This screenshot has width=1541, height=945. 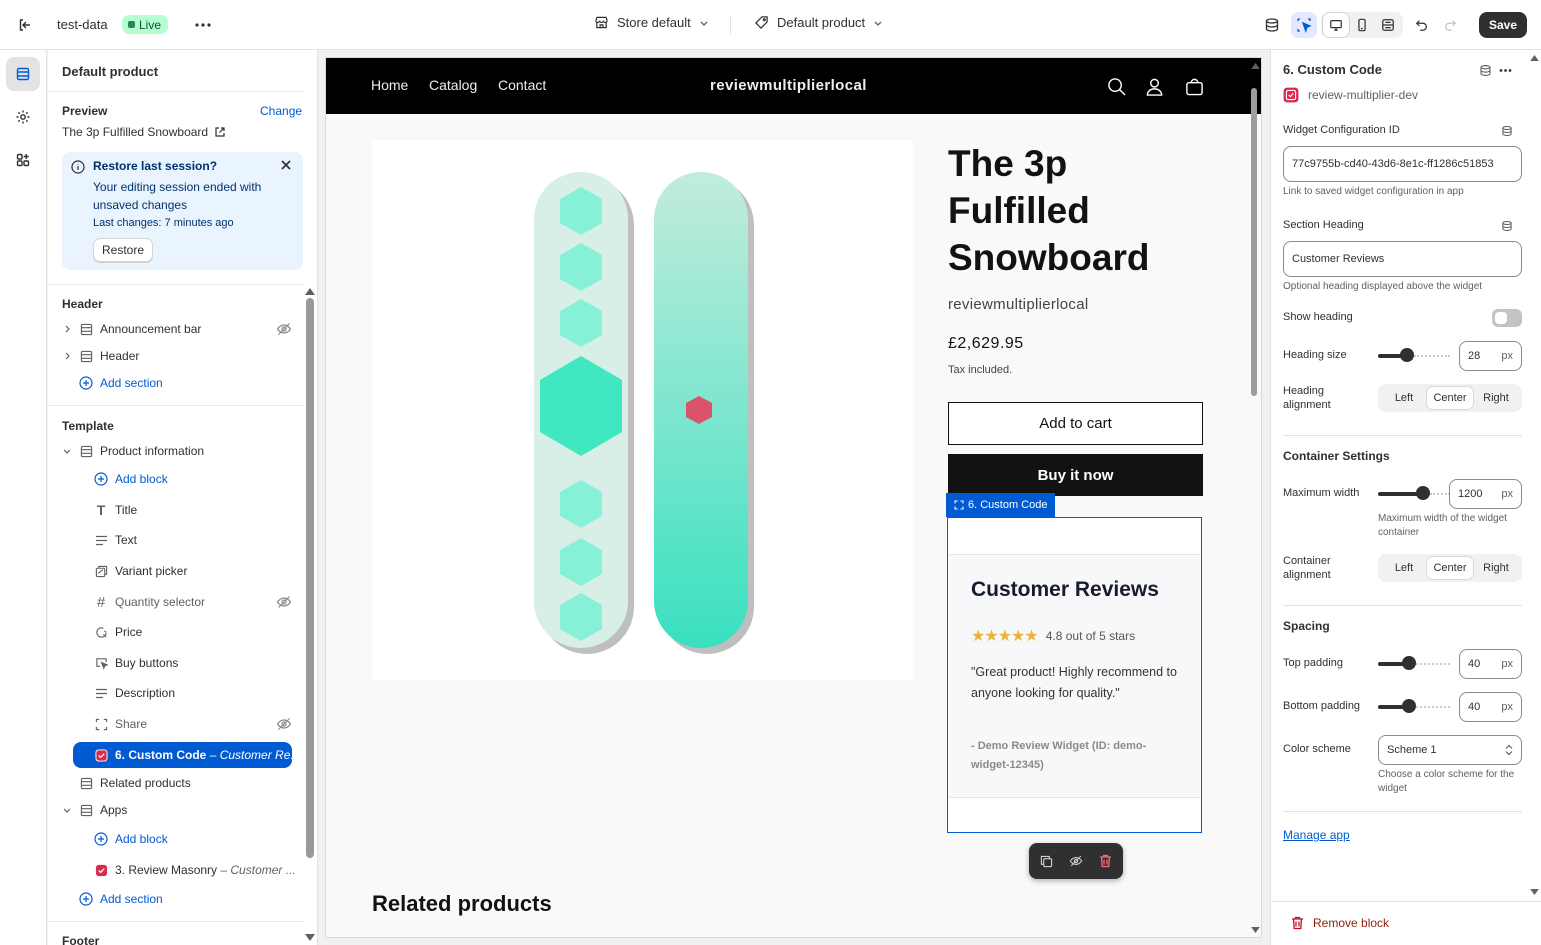 I want to click on section-related-products: Related products, so click(x=193, y=783).